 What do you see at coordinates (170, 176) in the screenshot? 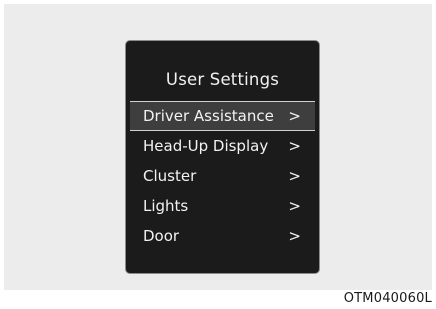
I see `menu-item-label: Cluster` at bounding box center [170, 176].